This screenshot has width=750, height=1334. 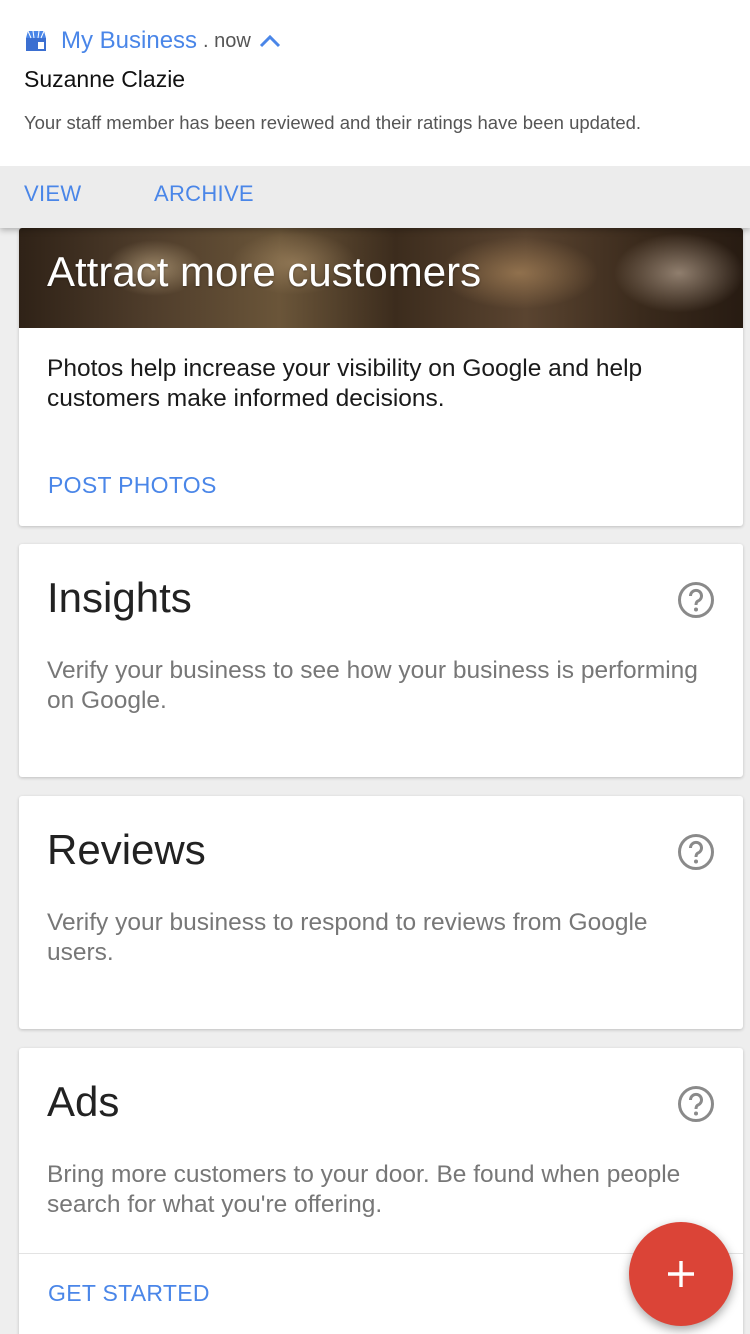 I want to click on add-fab-button, so click(x=681, y=1274).